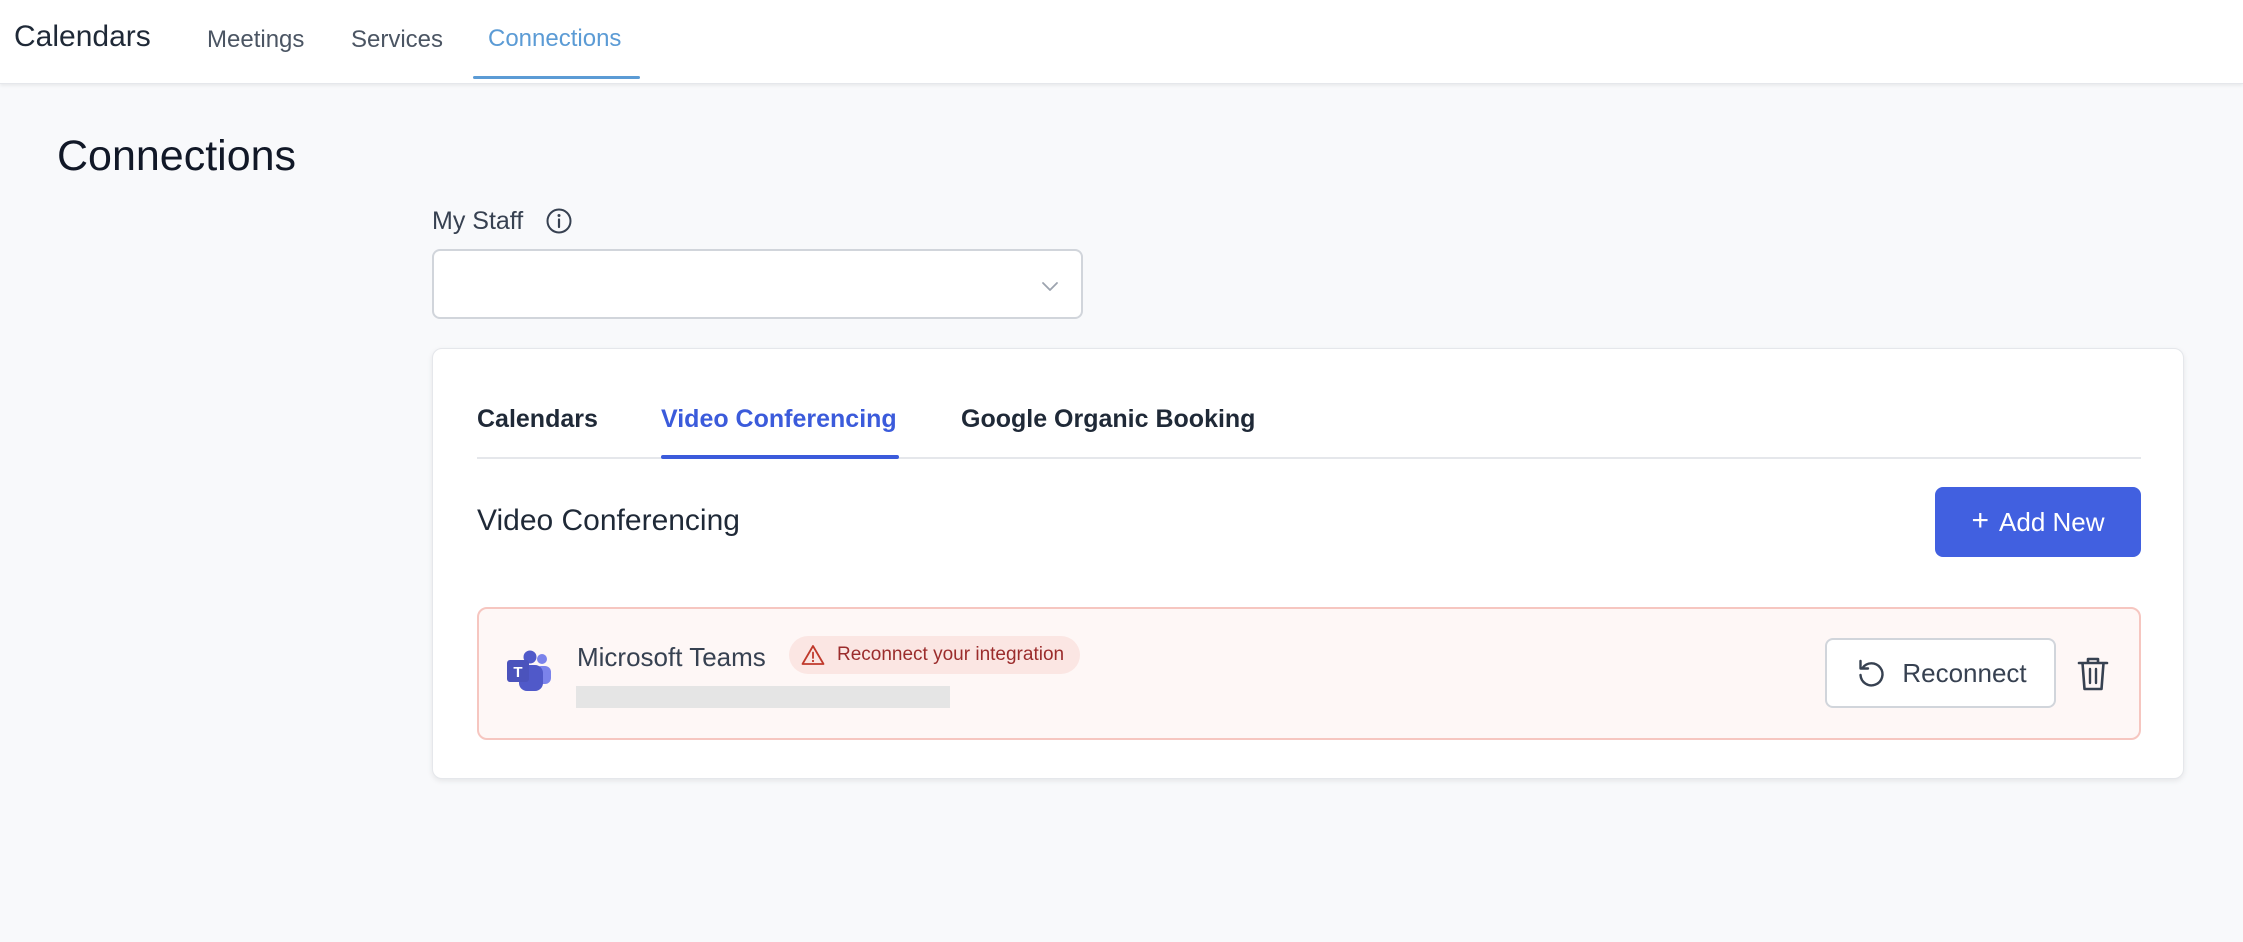  I want to click on tab-google-organic-booking: Google Organic Booking, so click(1108, 419).